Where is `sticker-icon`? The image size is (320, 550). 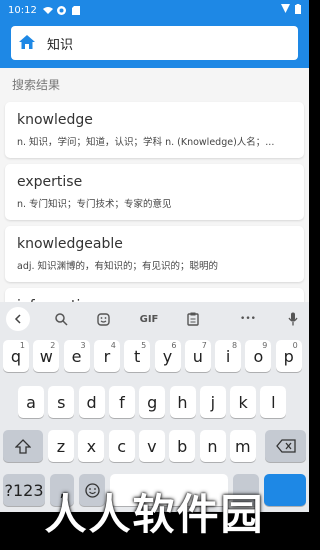
sticker-icon is located at coordinates (103, 319).